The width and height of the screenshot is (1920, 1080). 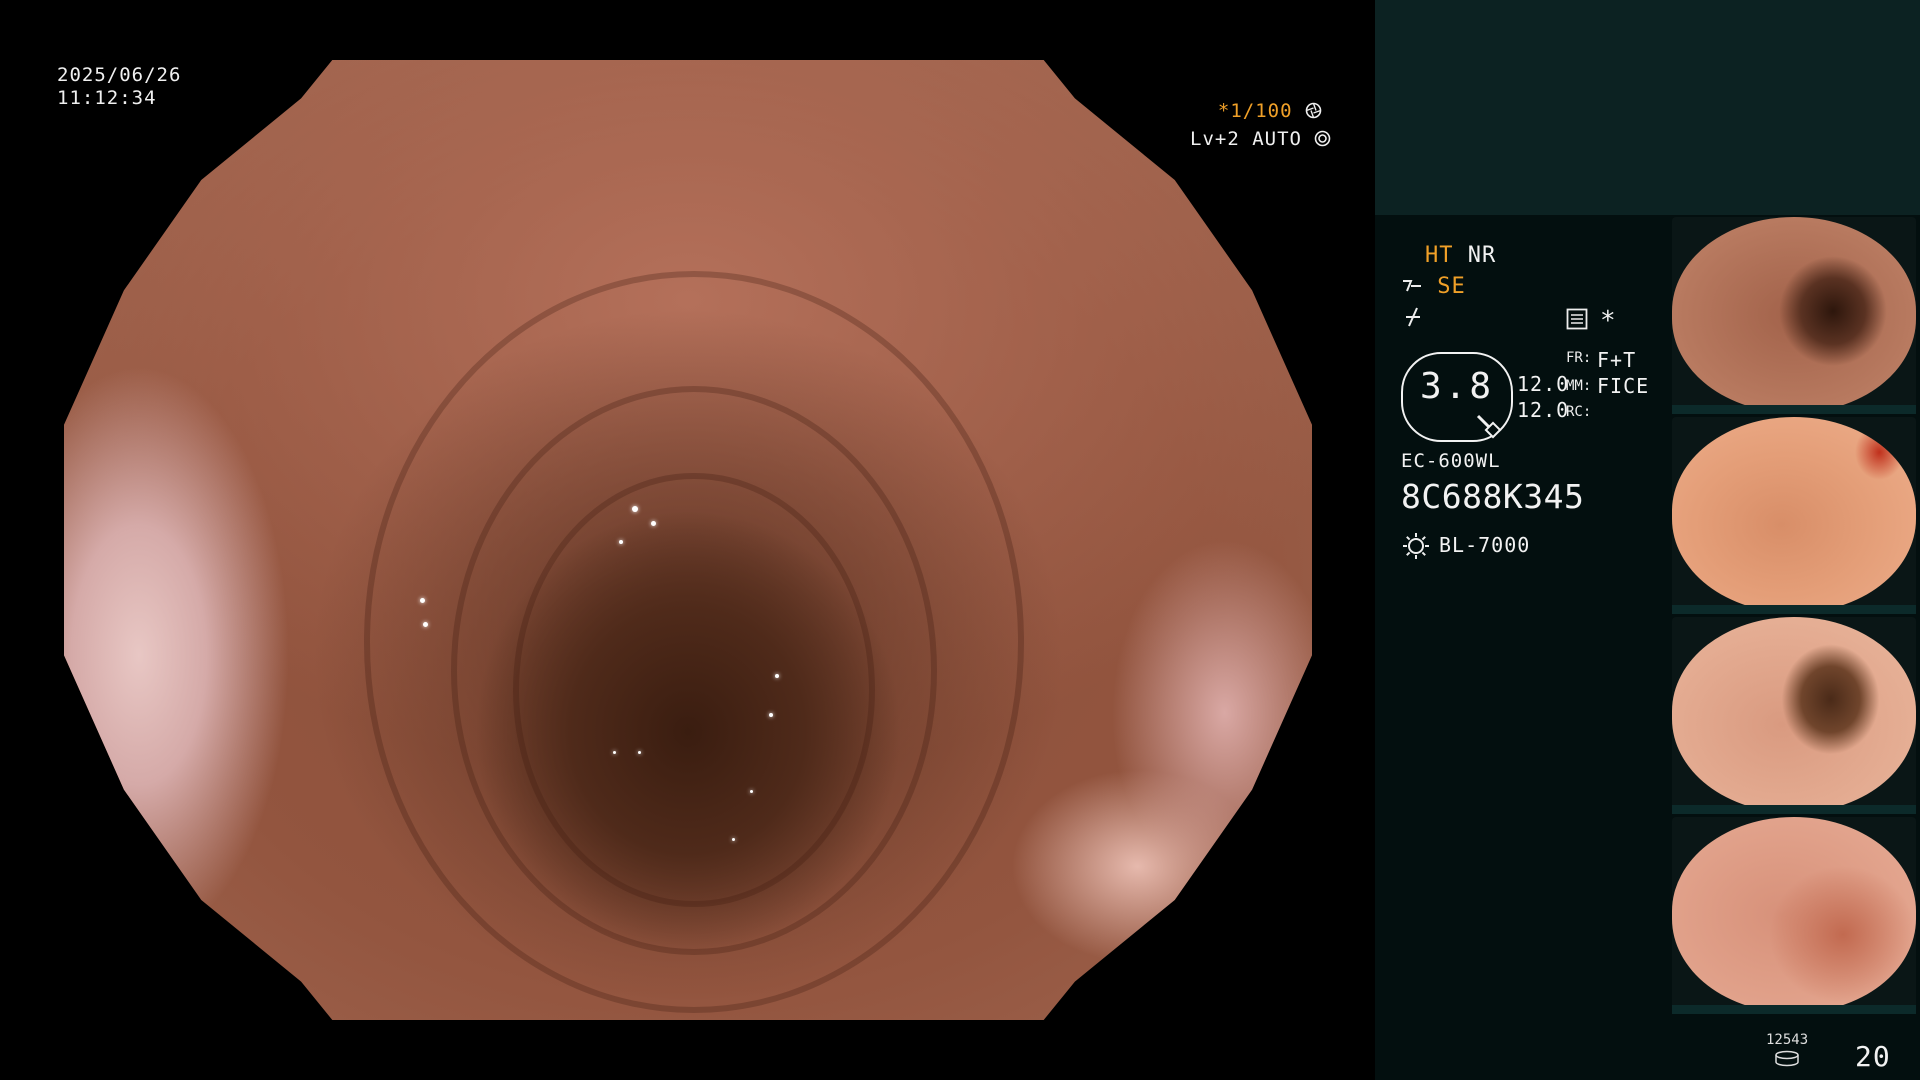 What do you see at coordinates (1543, 410) in the screenshot?
I see `value-2: 12.0` at bounding box center [1543, 410].